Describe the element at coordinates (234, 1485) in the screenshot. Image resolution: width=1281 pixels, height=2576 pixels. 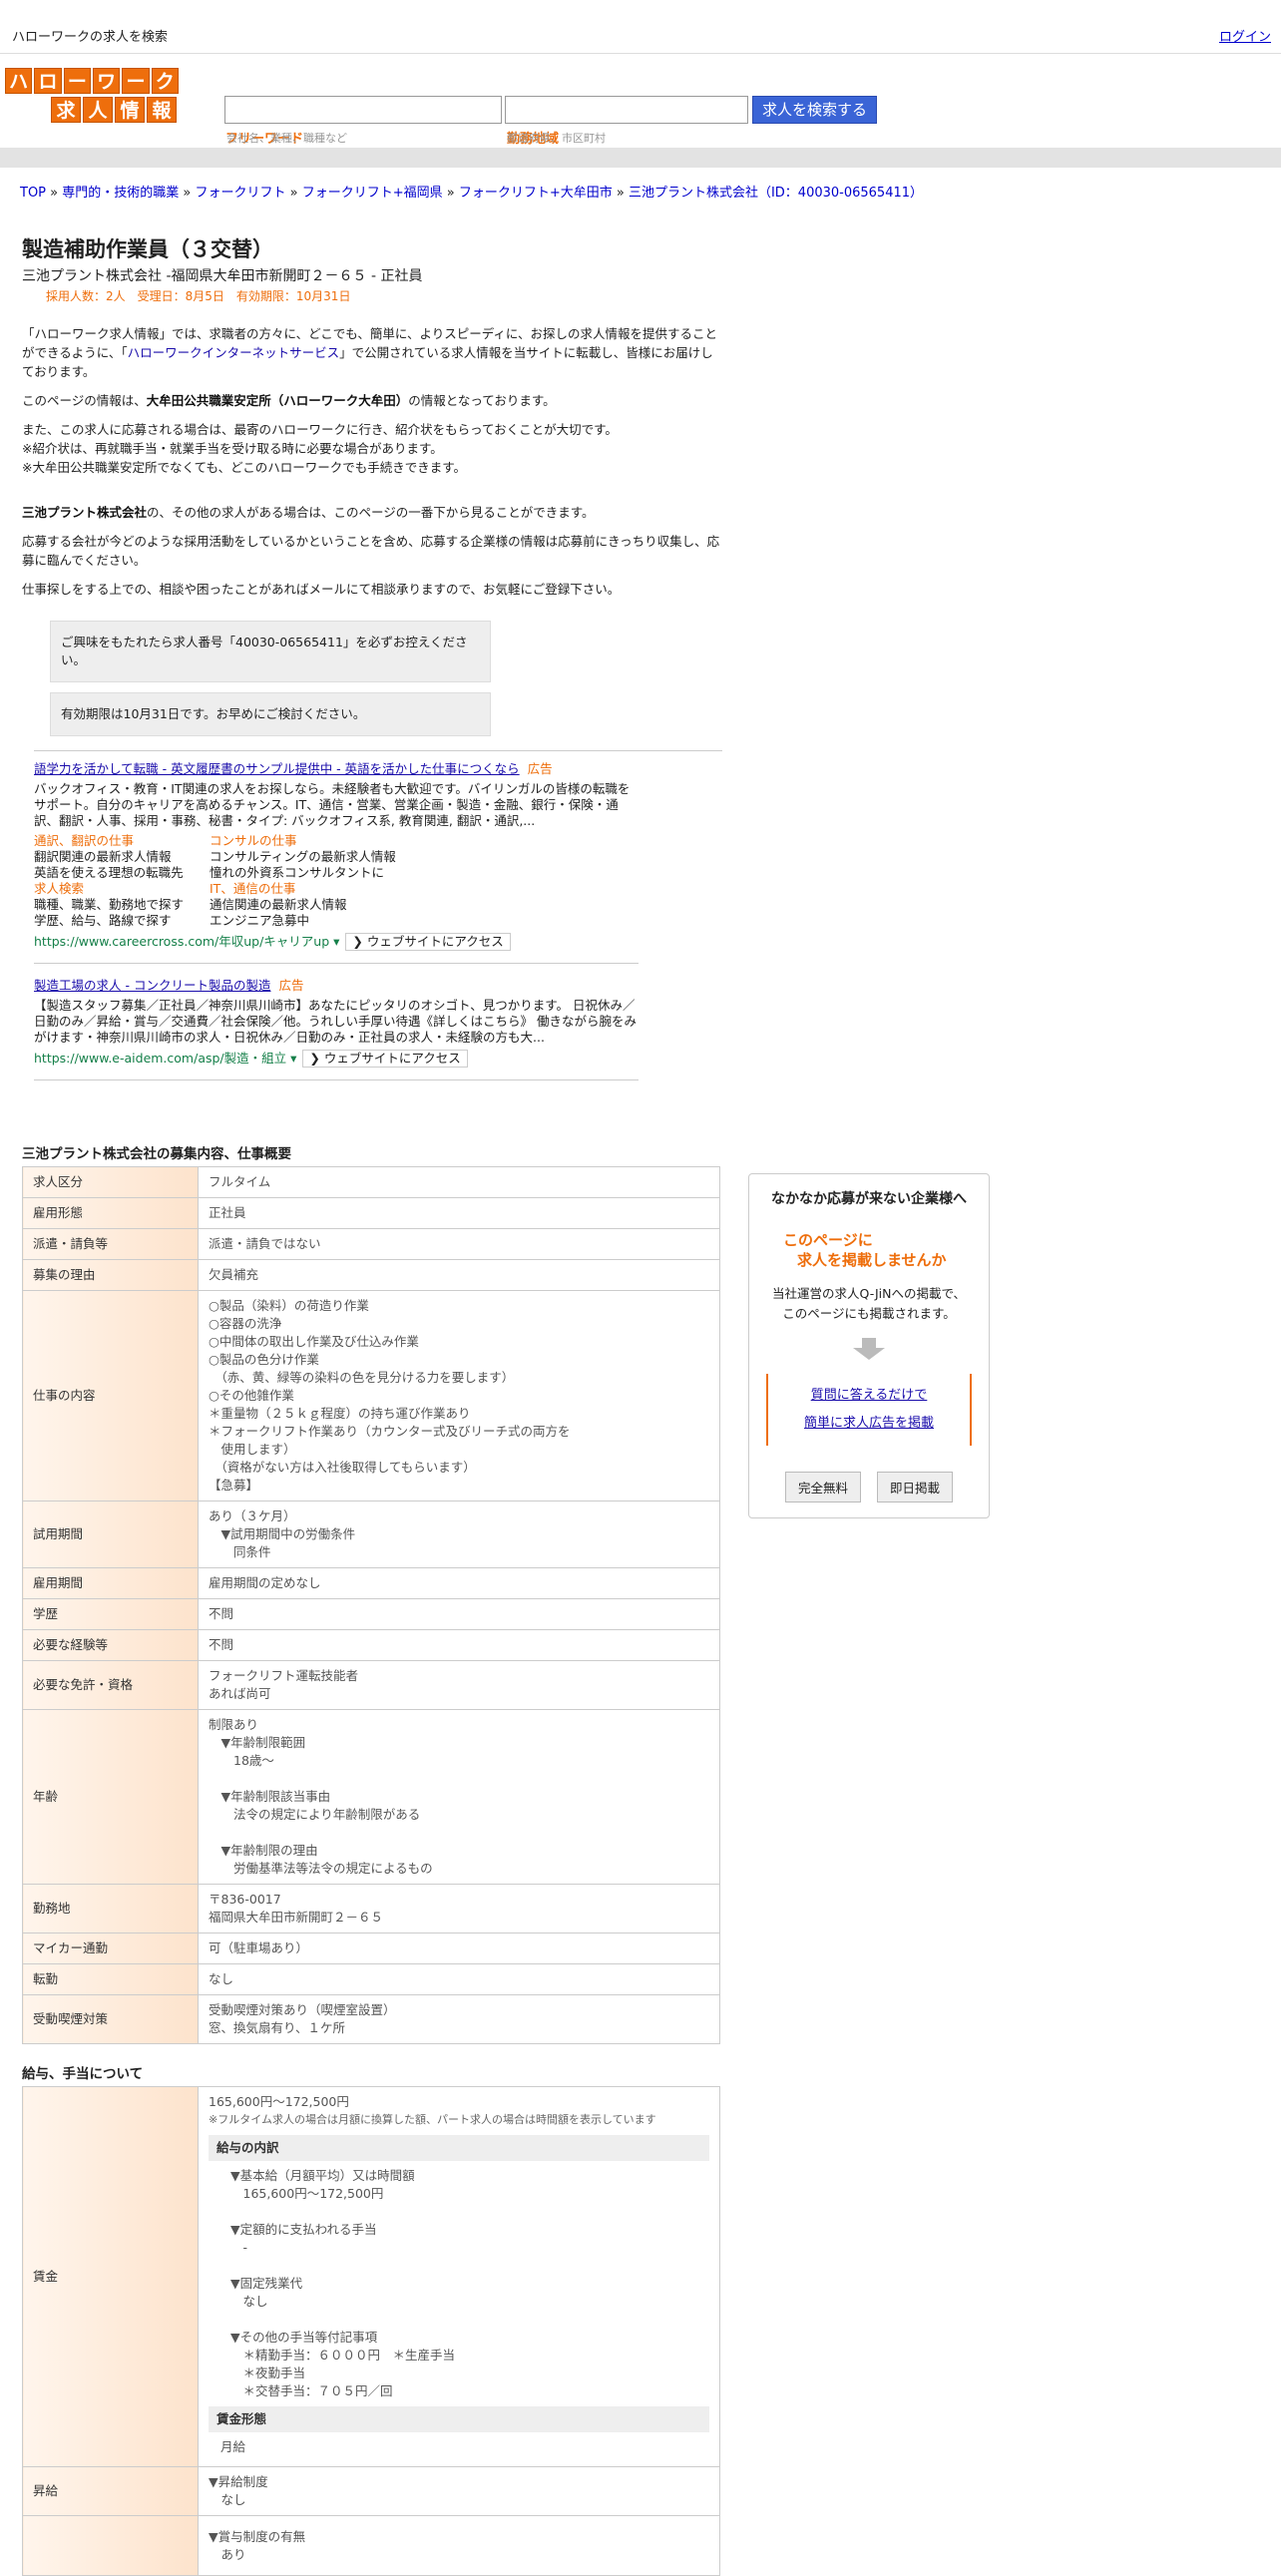
I see `value-line: 【急募】` at that location.